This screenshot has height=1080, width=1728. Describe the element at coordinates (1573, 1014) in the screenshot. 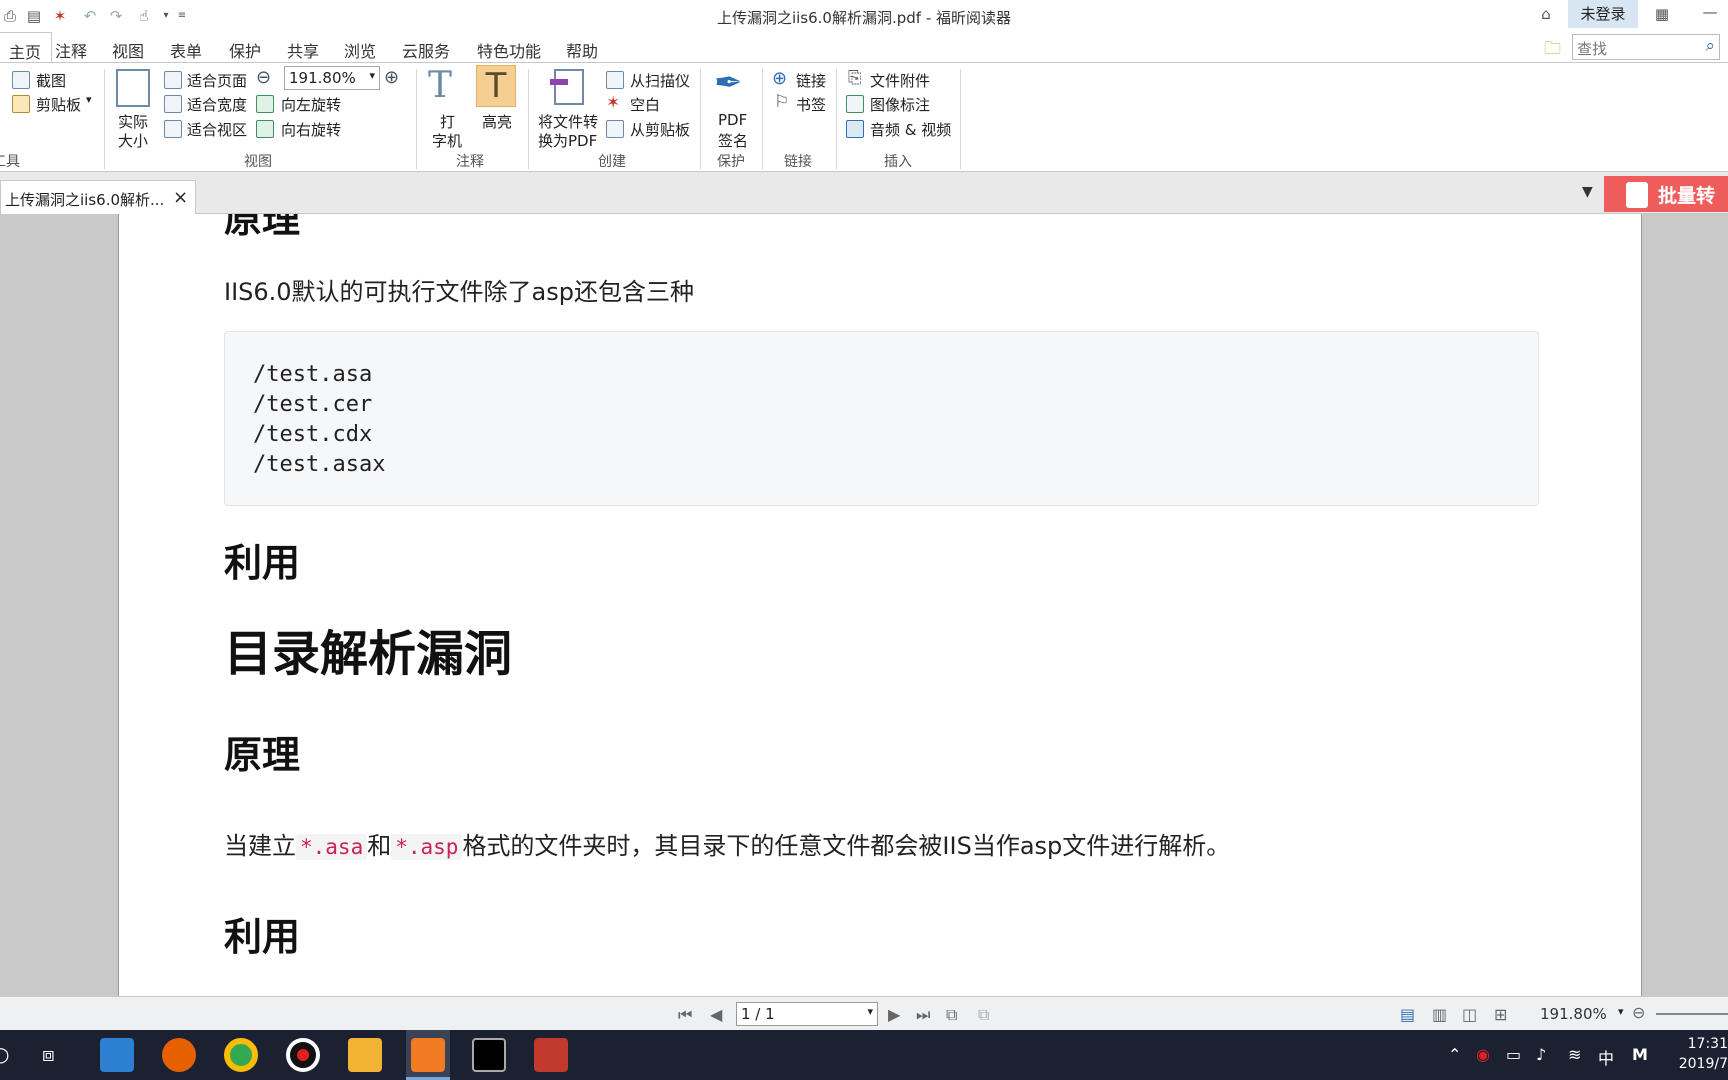

I see `zoom-level: 191.80%` at that location.